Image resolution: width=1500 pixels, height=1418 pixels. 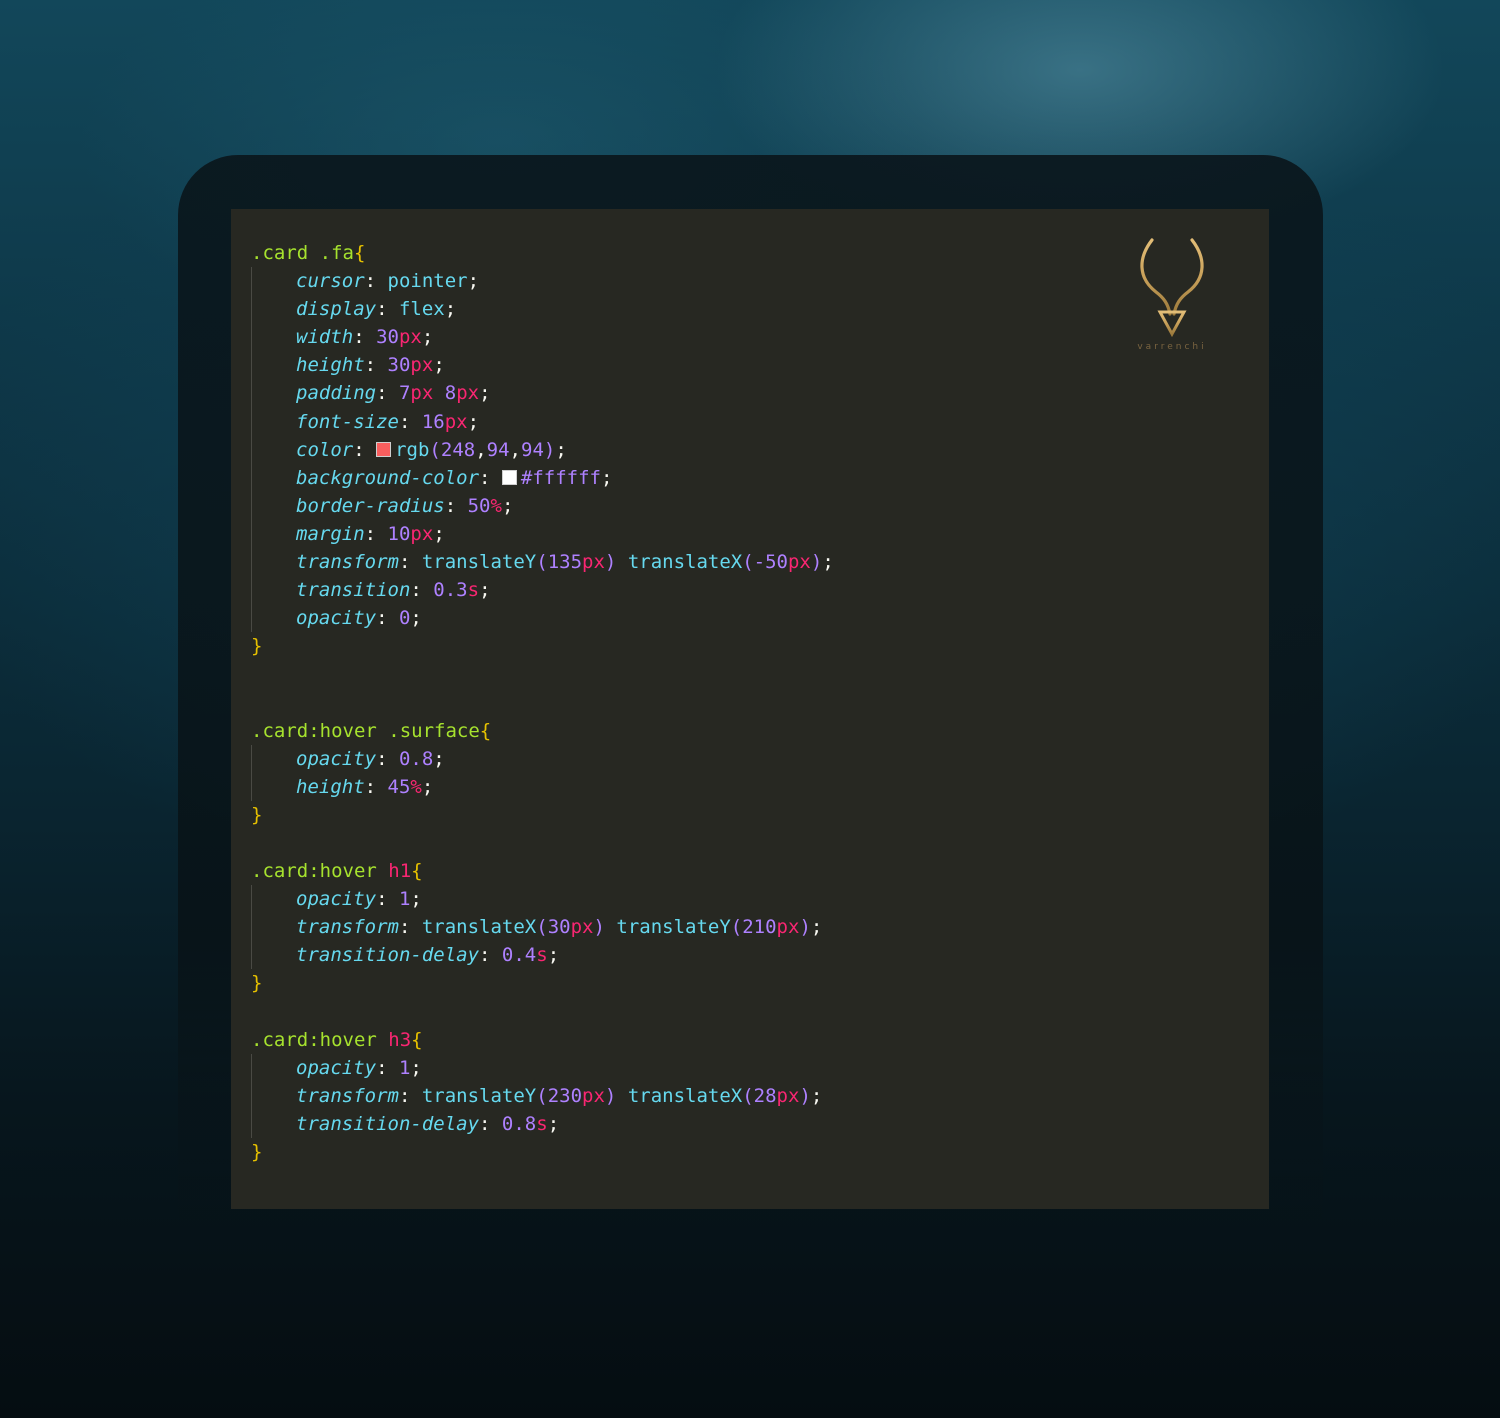 I want to click on paren: (, so click(x=435, y=449).